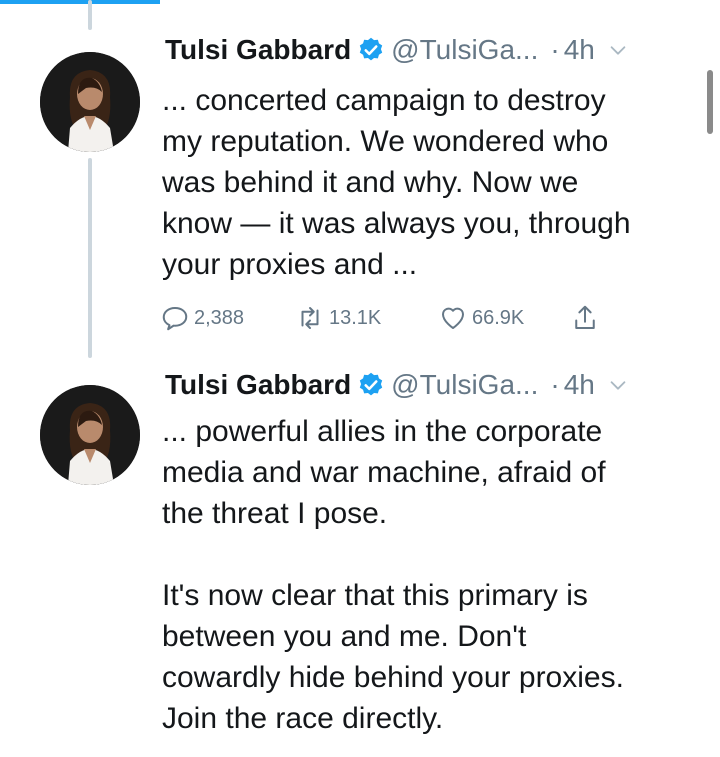 Image resolution: width=720 pixels, height=757 pixels. I want to click on like-count: 66.9K, so click(498, 317).